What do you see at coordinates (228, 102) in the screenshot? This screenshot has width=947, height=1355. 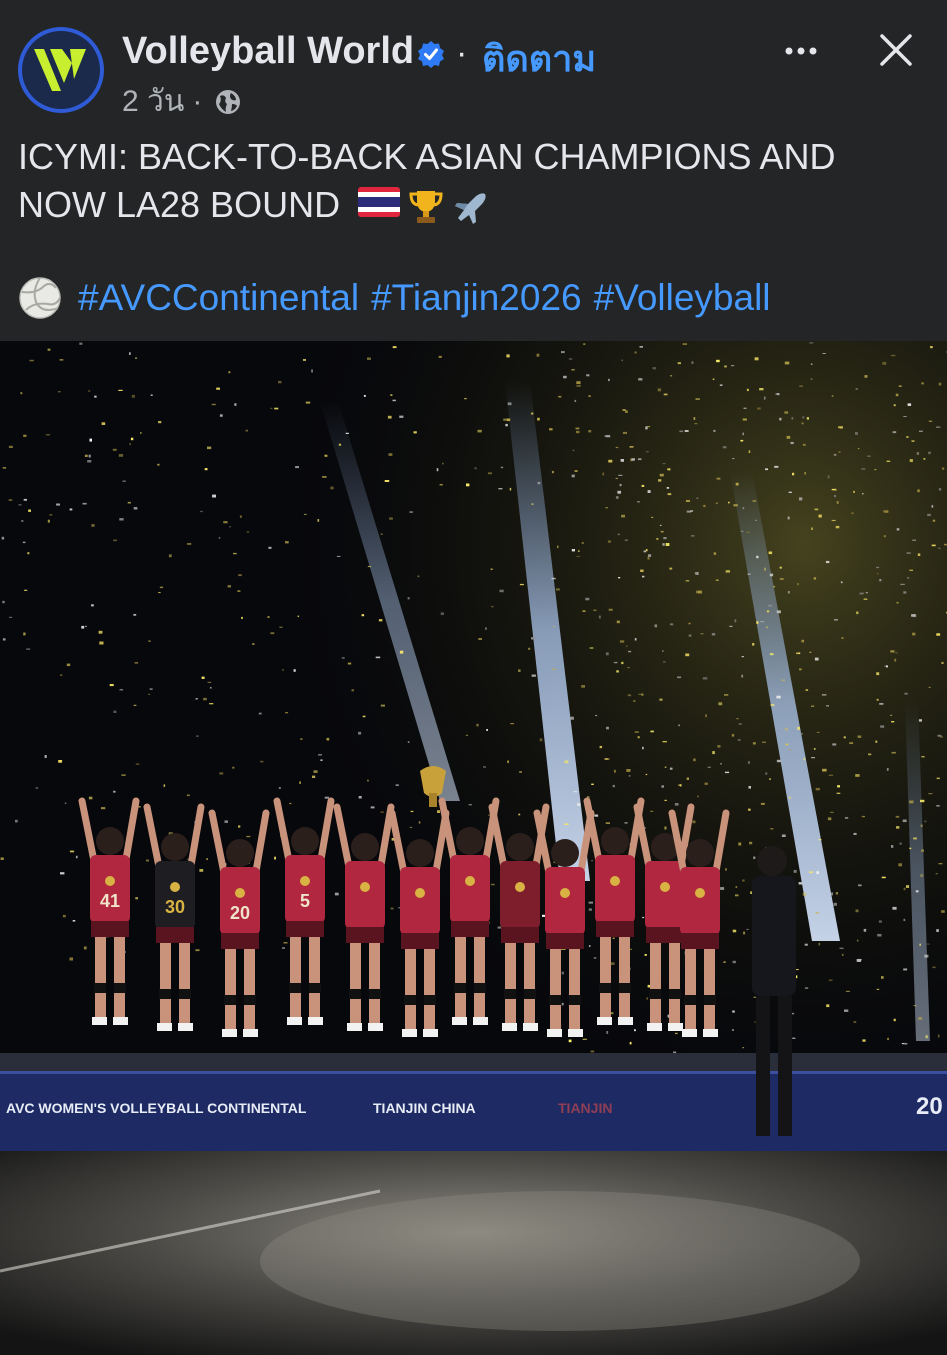 I see `globe-icon` at bounding box center [228, 102].